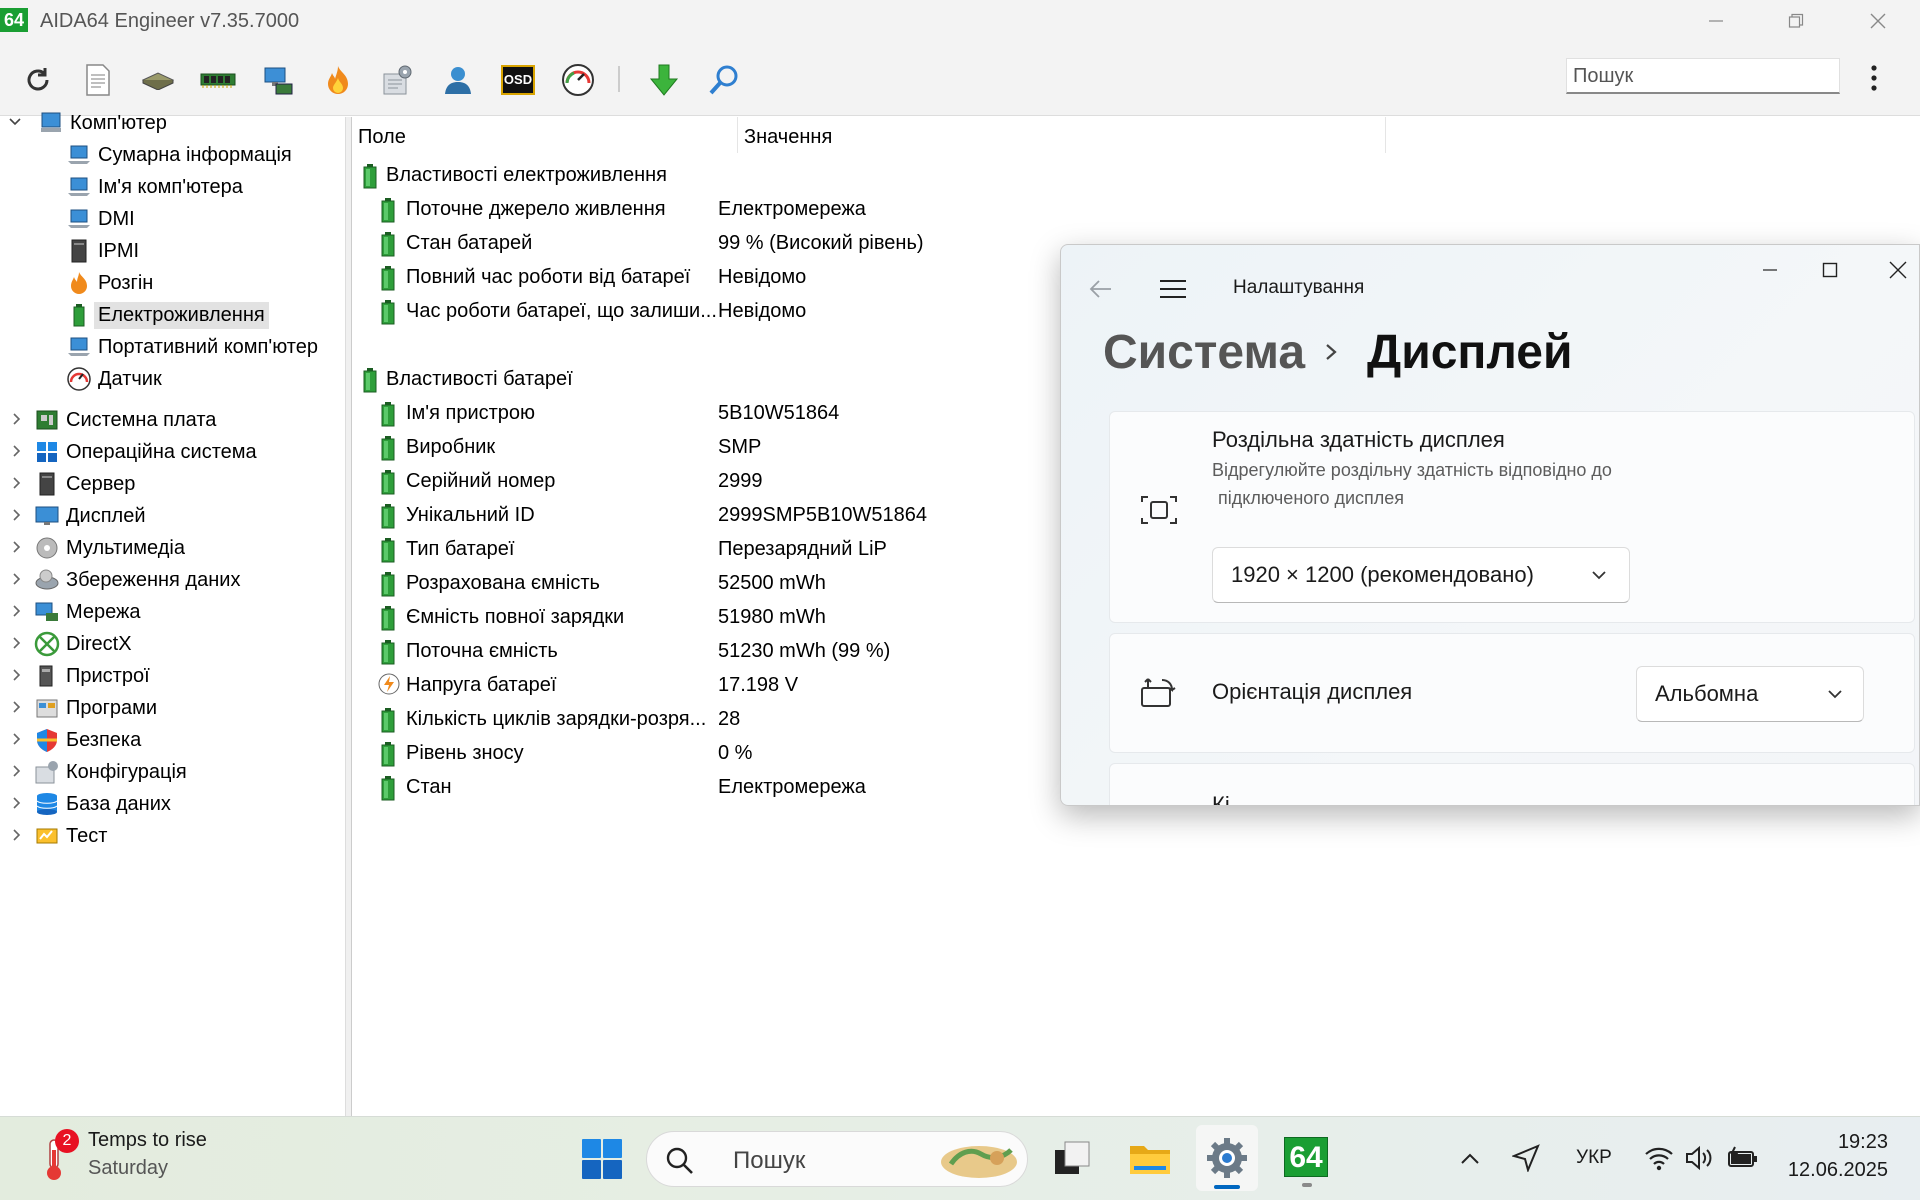  What do you see at coordinates (469, 243) in the screenshot?
I see `field-name: Стан батарей` at bounding box center [469, 243].